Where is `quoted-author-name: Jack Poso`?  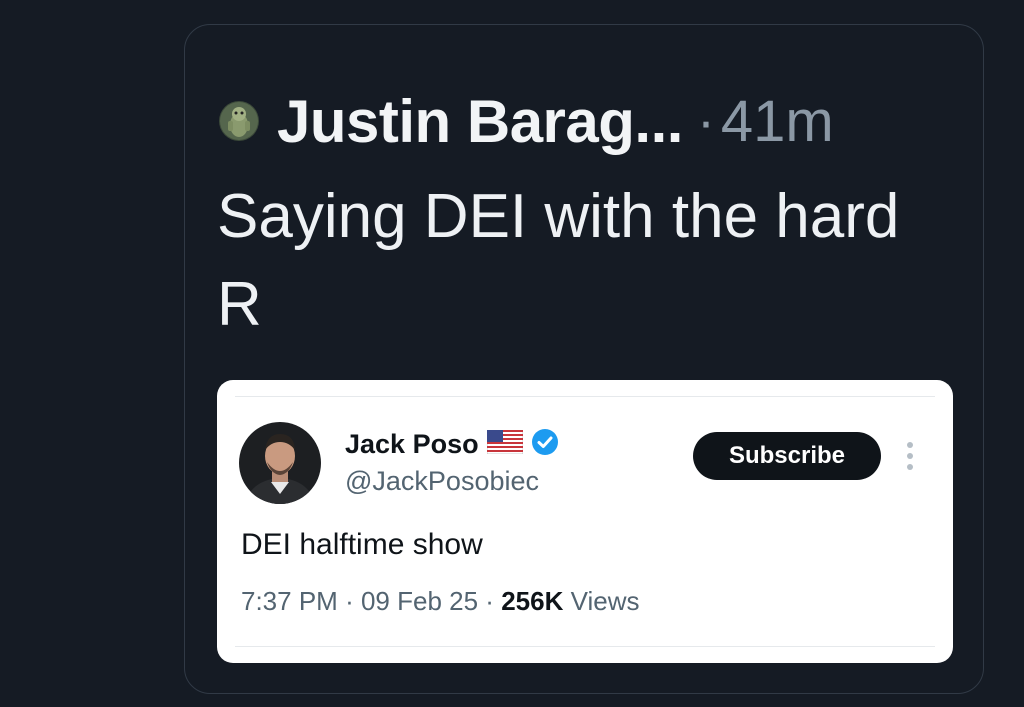
quoted-author-name: Jack Poso is located at coordinates (412, 444).